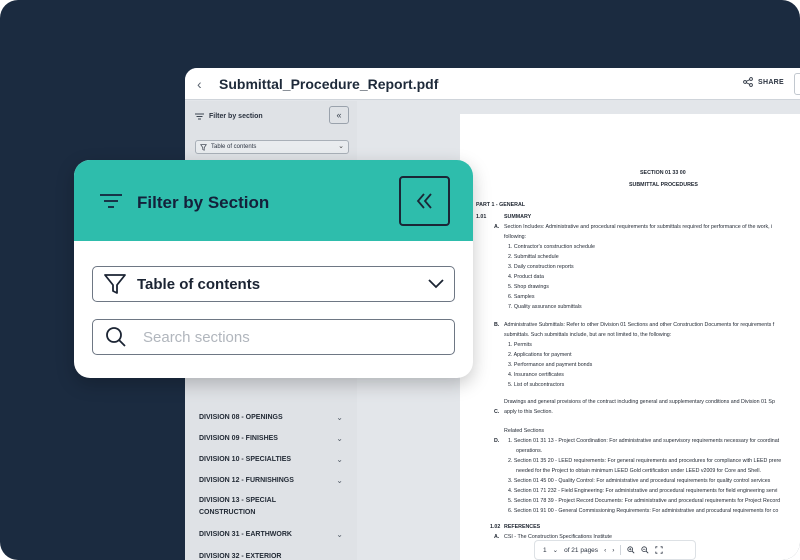 This screenshot has height=560, width=800. I want to click on division-item: DIVISION 13 - SPECIAL CONSTRUCTION, so click(250, 507).